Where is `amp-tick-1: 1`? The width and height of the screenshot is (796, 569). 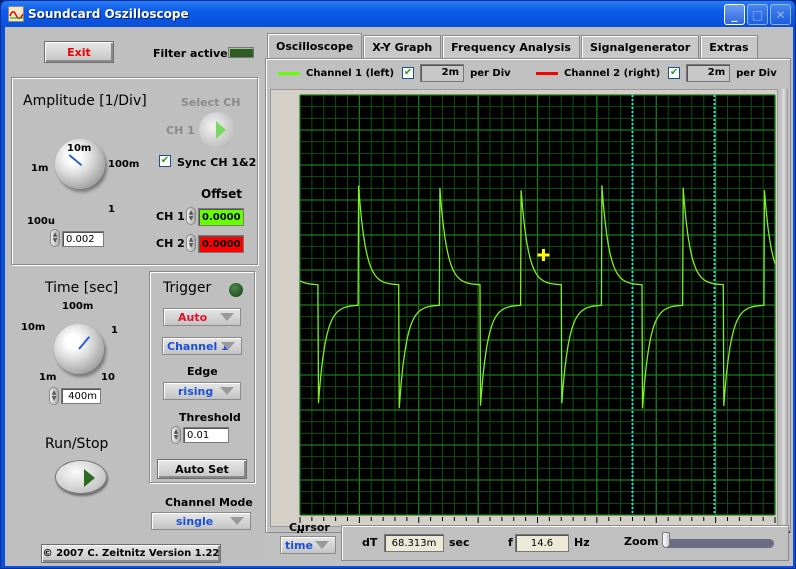 amp-tick-1: 1 is located at coordinates (111, 209).